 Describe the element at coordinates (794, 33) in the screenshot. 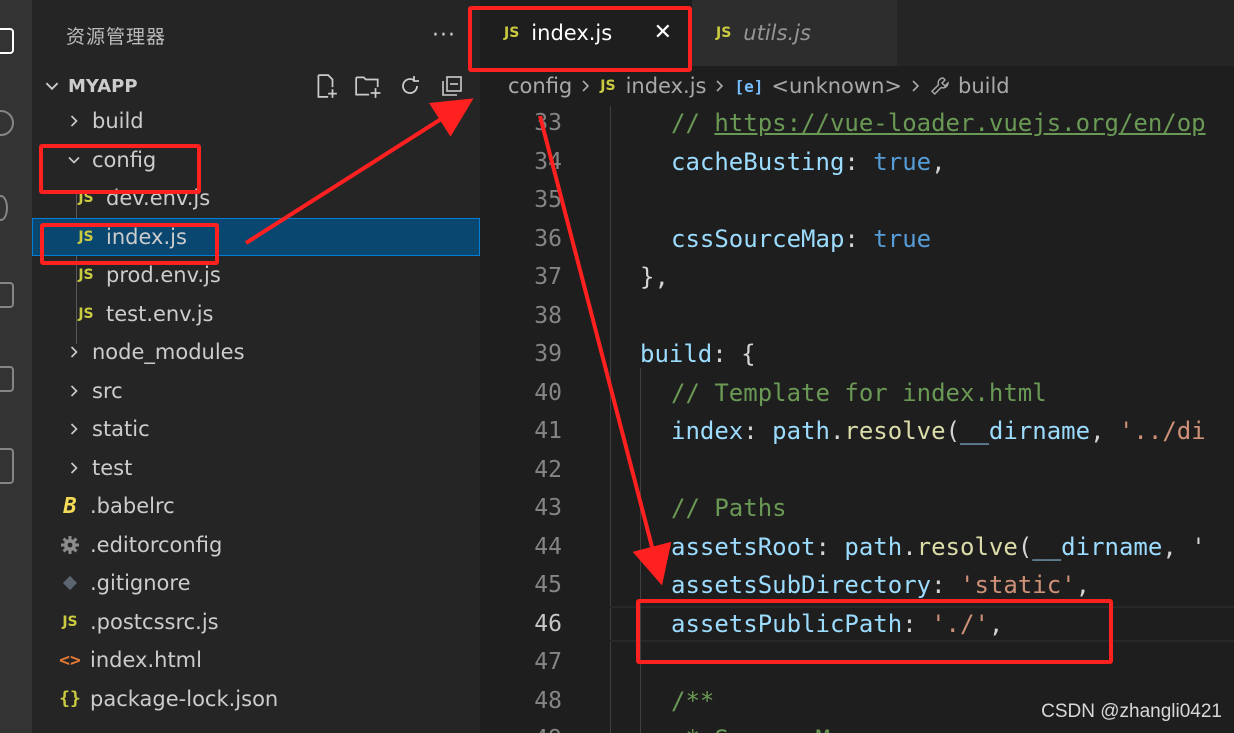

I see `tab-utils-js: JS utils.js` at that location.